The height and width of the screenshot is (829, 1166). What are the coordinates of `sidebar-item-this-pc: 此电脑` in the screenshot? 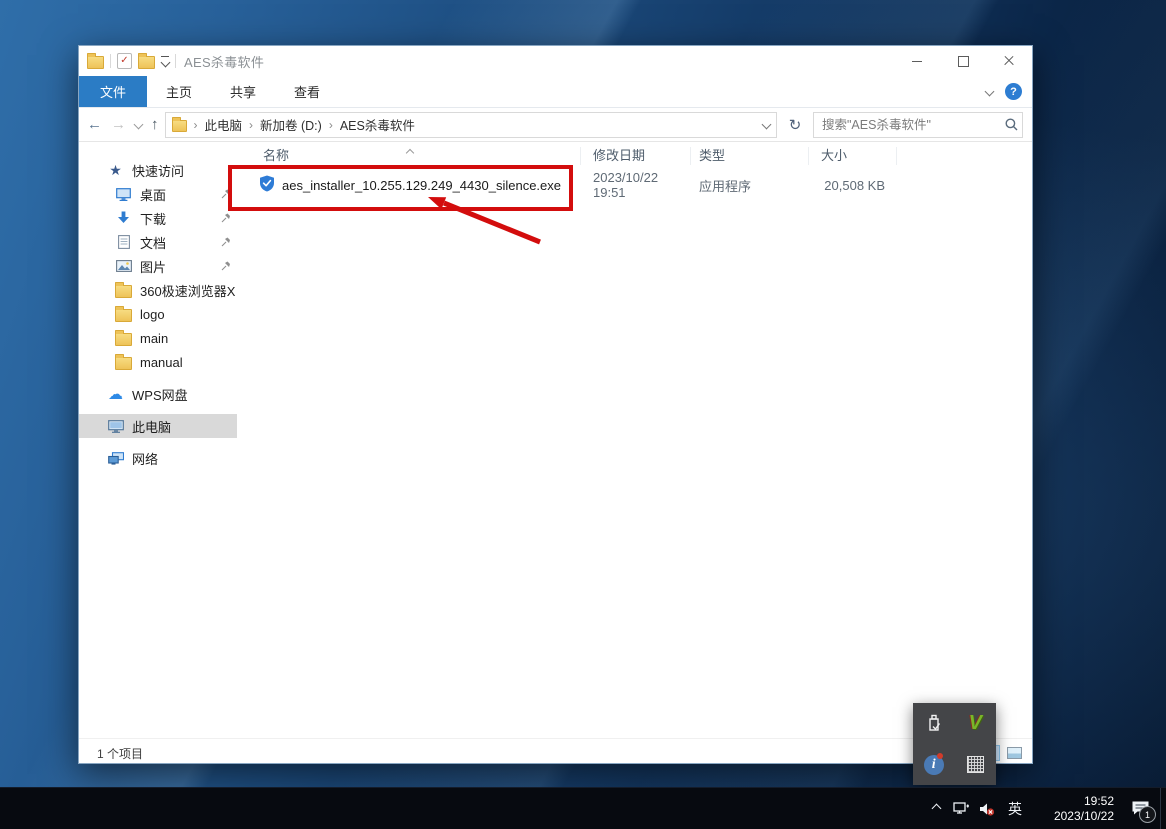 It's located at (158, 426).